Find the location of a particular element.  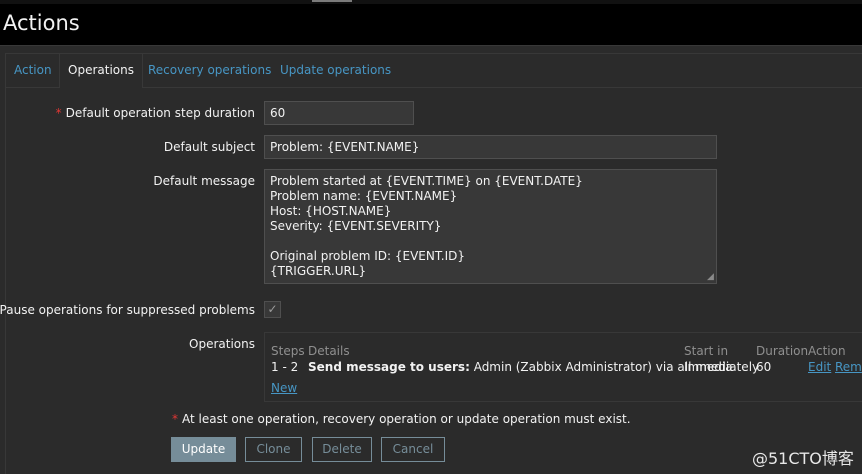

operation-steps: 1 - 2 is located at coordinates (285, 367).